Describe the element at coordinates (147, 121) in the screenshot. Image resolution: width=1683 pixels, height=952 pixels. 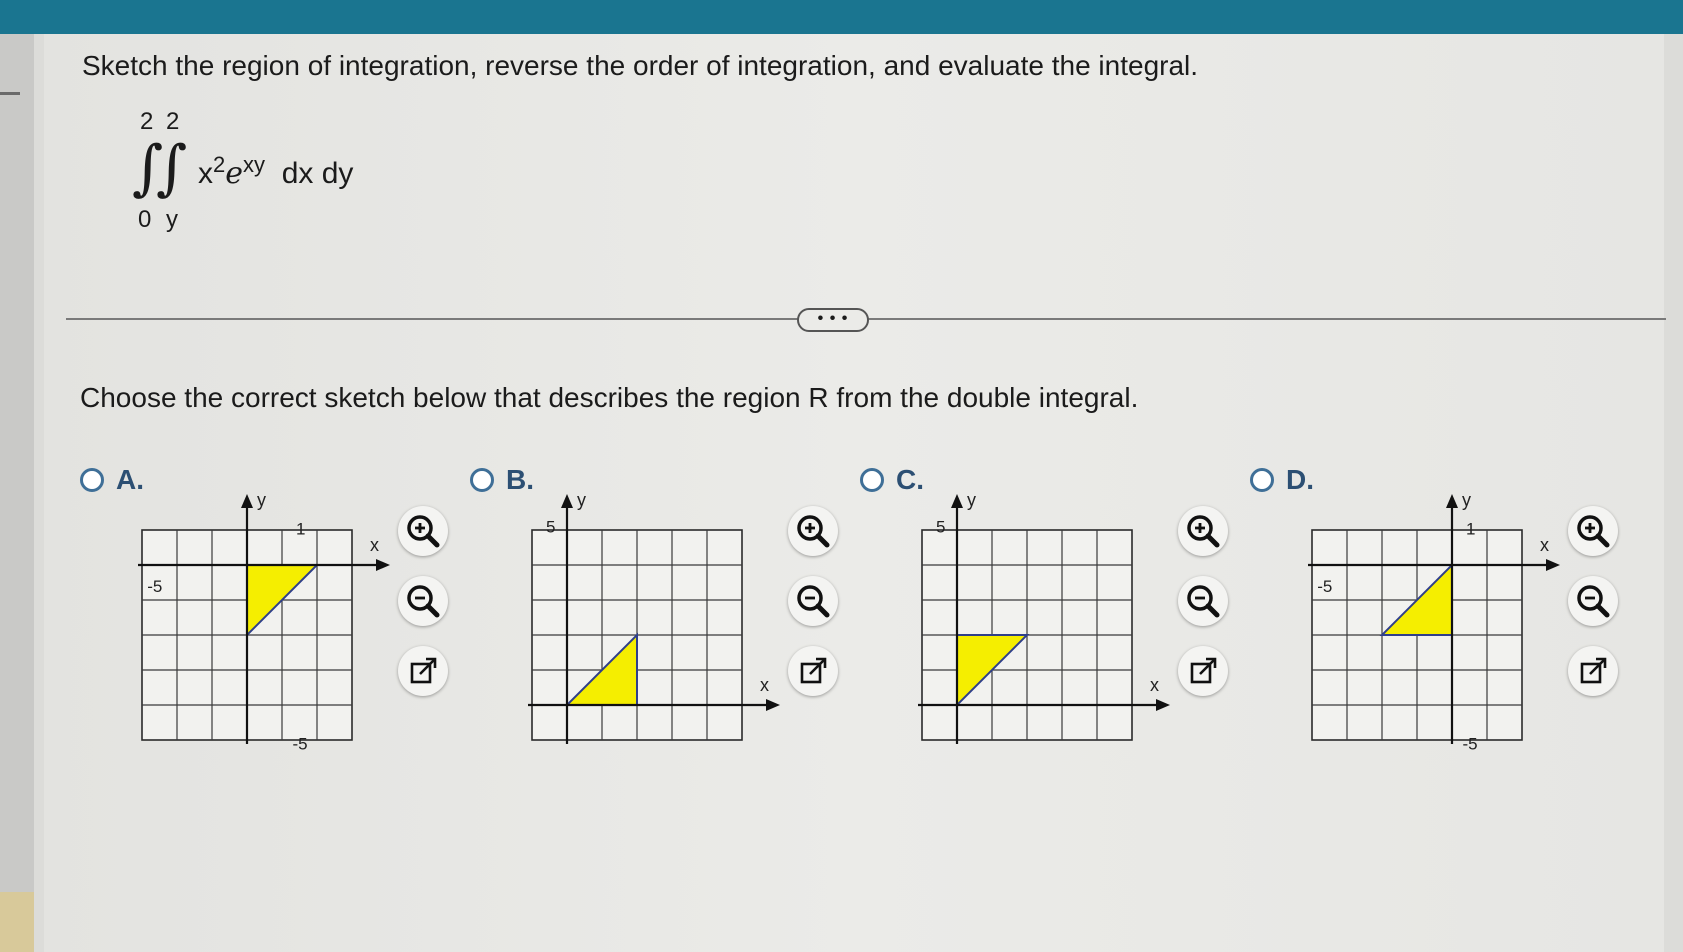
I see `outer-upper-limit: 2` at that location.